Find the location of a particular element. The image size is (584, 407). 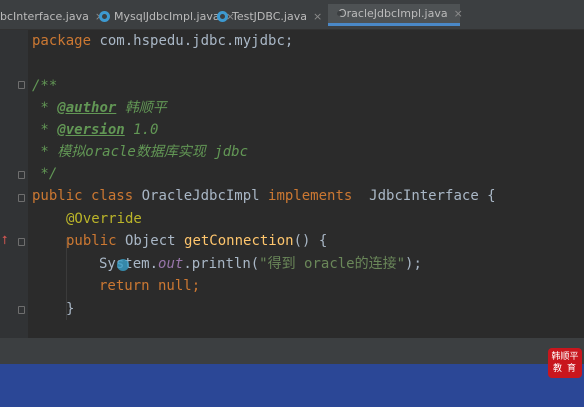

code-line-doc-close: */ is located at coordinates (45, 174).